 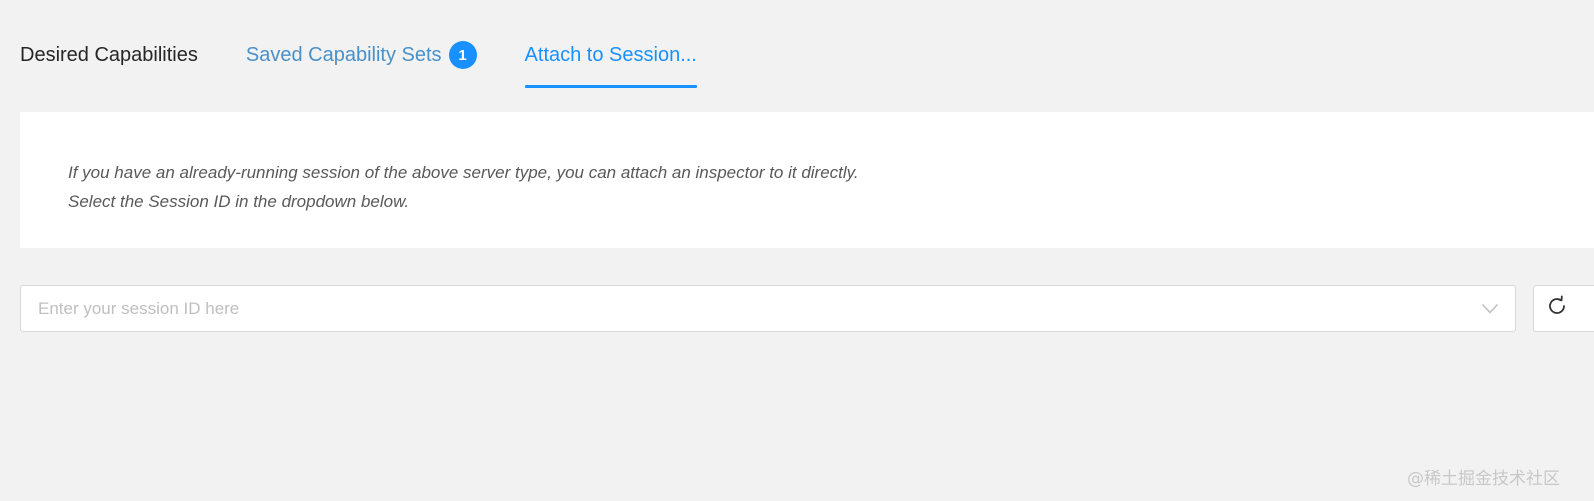 I want to click on refresh-button, so click(x=1563, y=308).